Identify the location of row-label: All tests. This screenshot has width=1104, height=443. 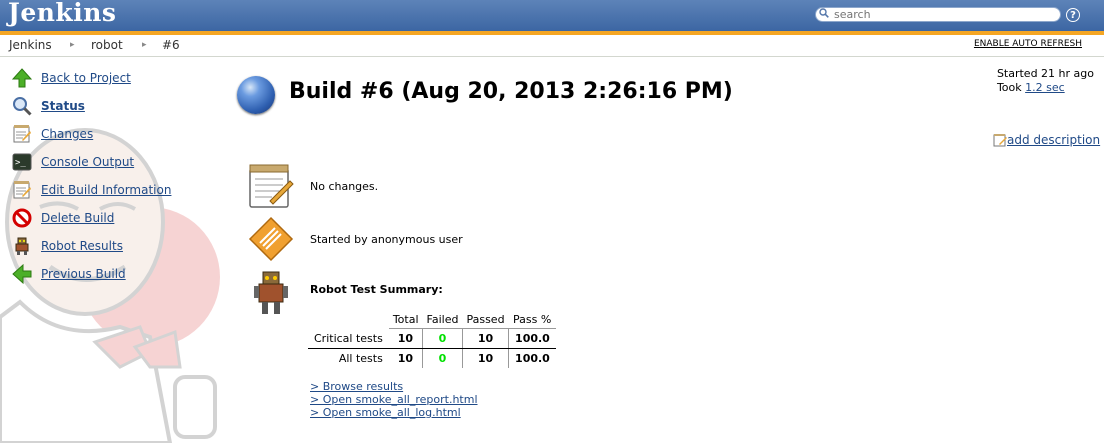
(360, 358).